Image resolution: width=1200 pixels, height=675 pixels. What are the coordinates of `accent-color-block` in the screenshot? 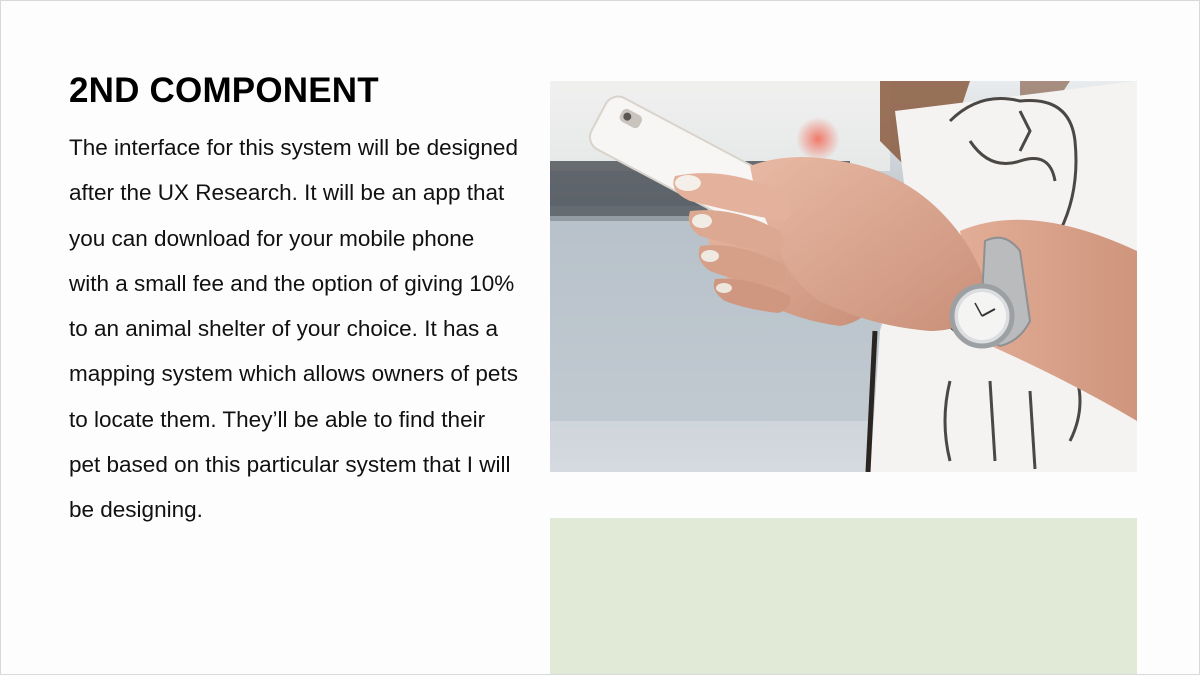 It's located at (843, 596).